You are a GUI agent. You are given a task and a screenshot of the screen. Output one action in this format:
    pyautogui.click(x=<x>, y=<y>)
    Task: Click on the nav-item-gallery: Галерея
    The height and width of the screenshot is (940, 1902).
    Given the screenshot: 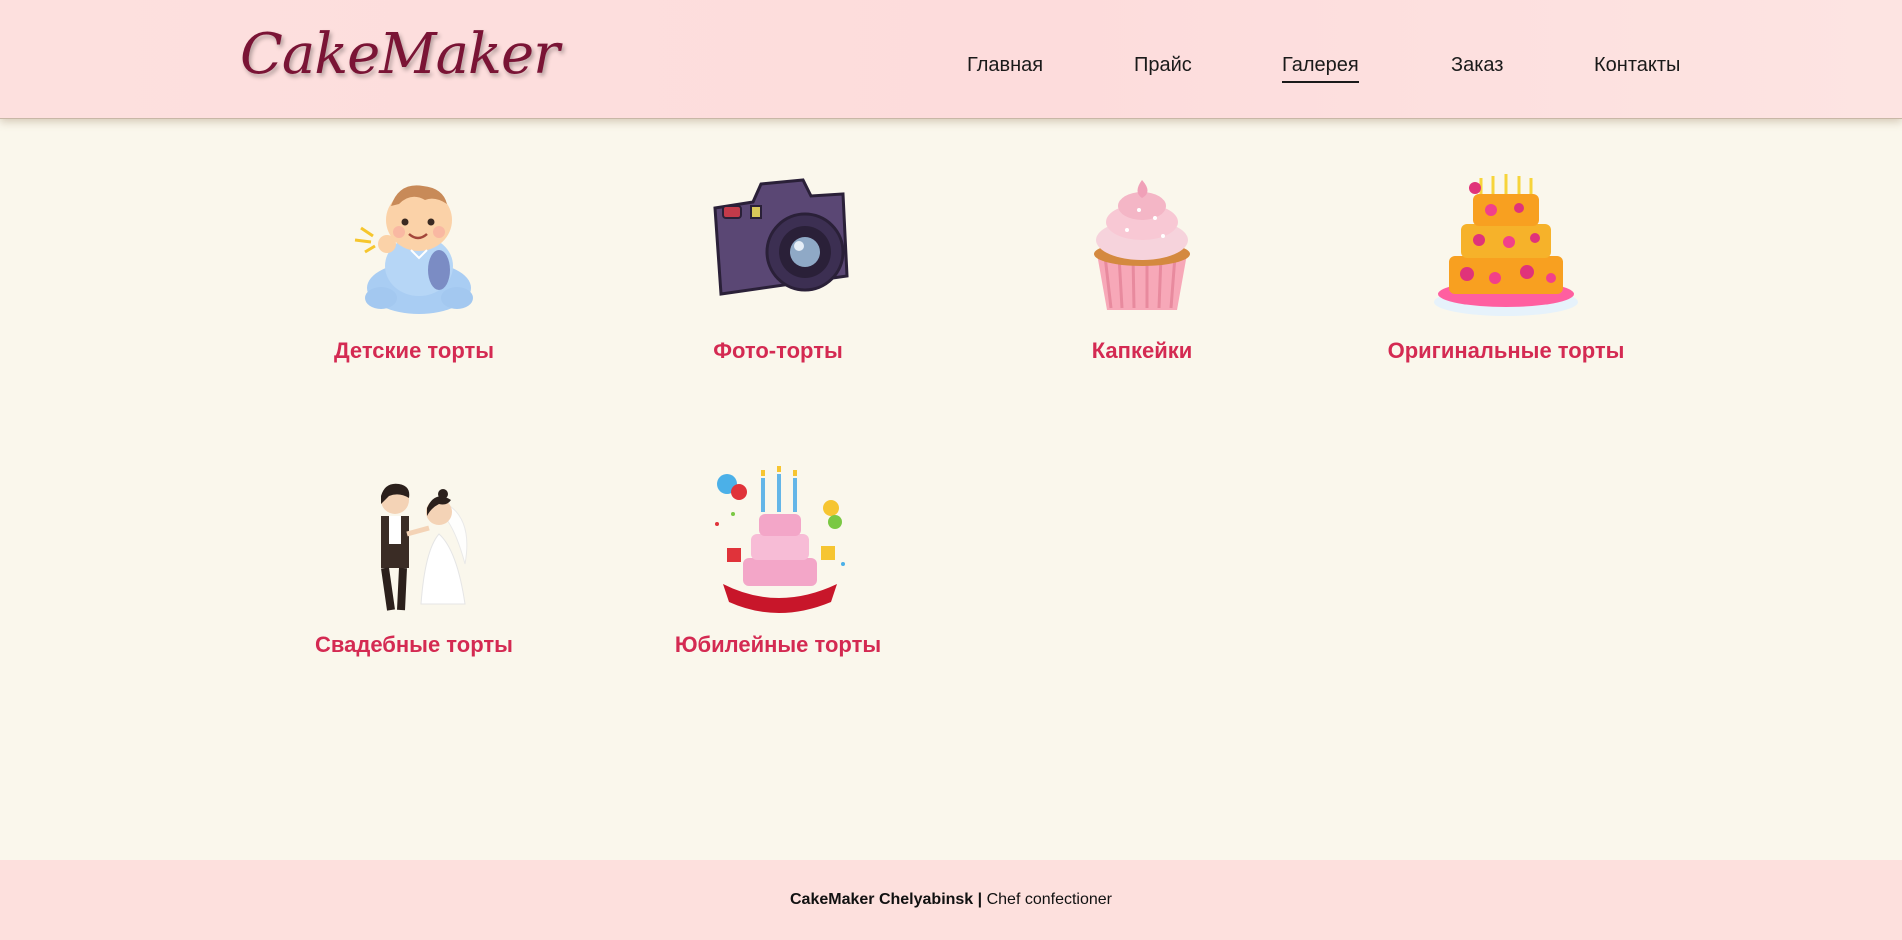 What is the action you would take?
    pyautogui.click(x=1320, y=68)
    